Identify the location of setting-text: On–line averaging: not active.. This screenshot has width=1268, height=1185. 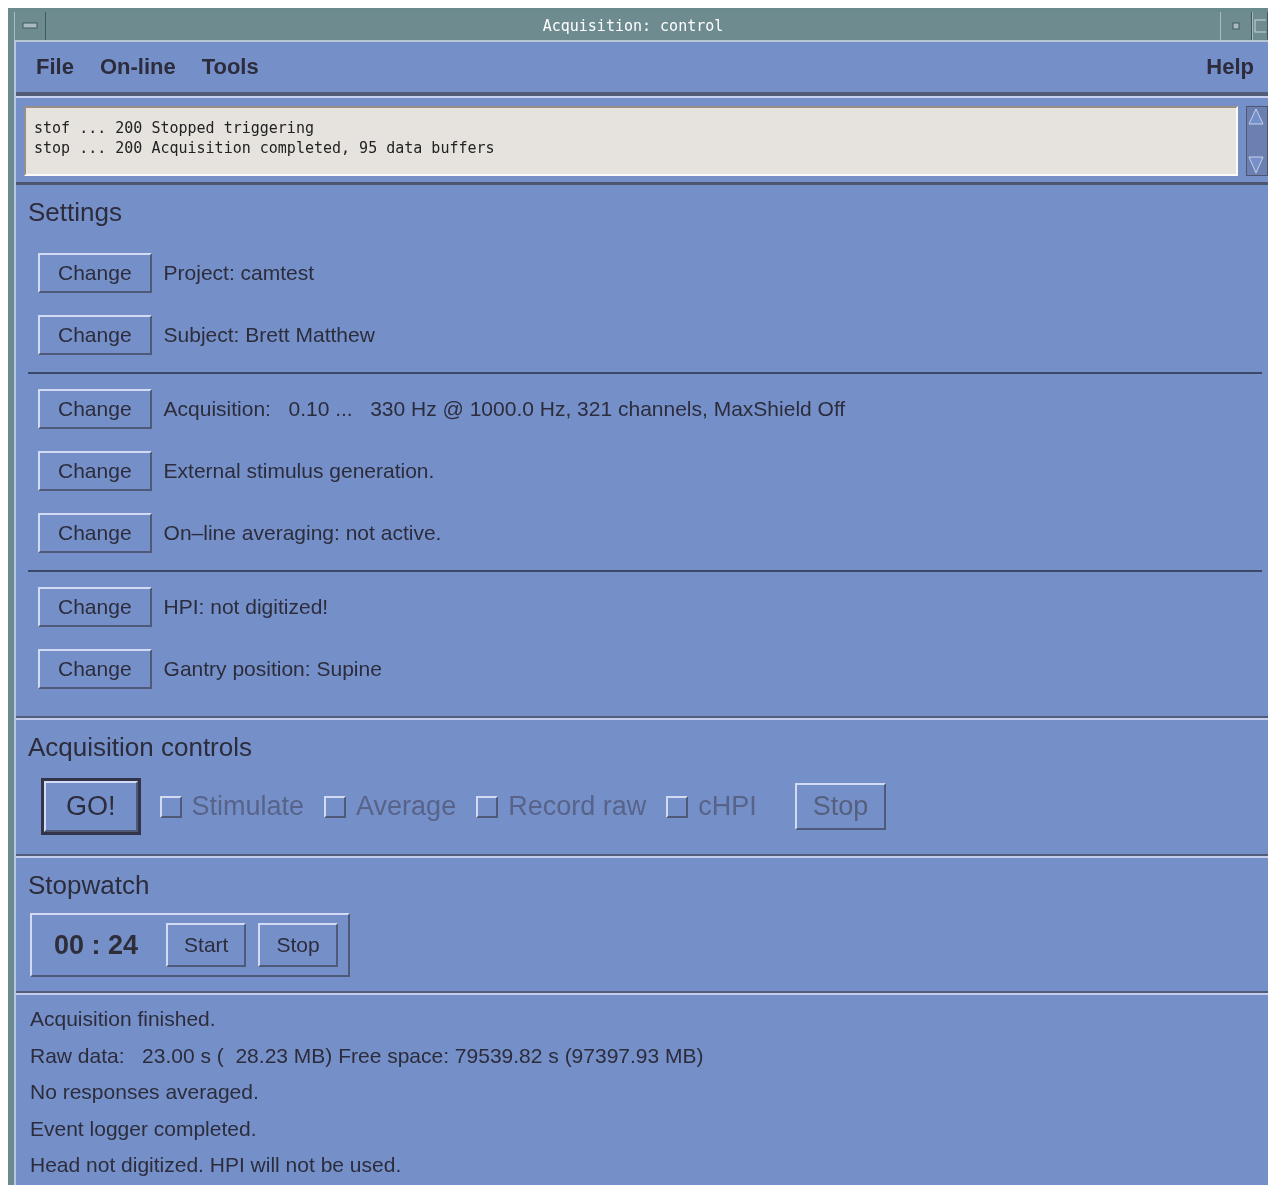
(302, 533).